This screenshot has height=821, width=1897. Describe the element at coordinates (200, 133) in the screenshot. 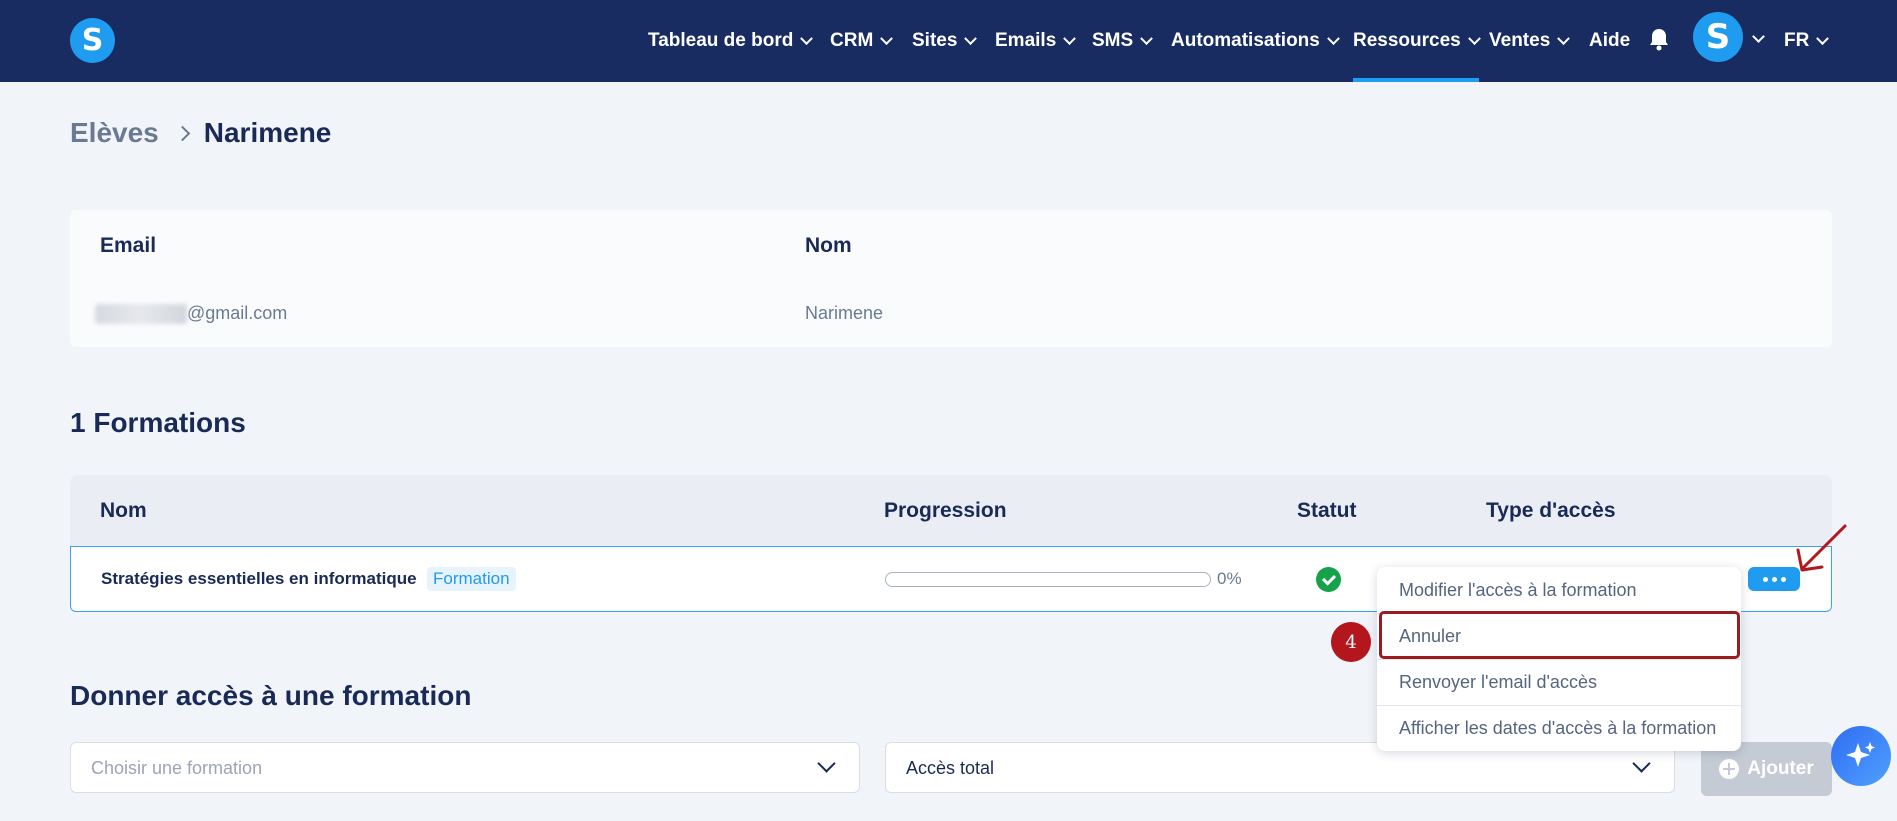

I see `breadcrumb: Elèves Narimene` at that location.